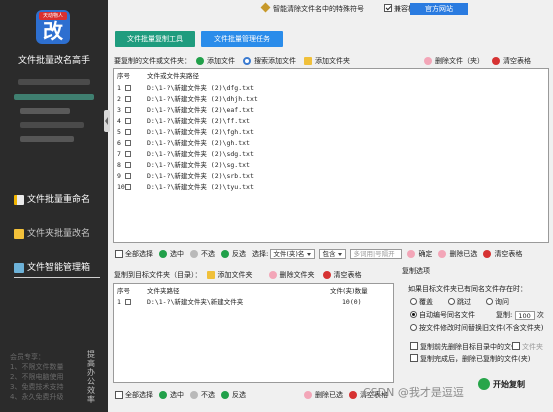  Describe the element at coordinates (210, 275) in the screenshot. I see `folder-icon` at that location.